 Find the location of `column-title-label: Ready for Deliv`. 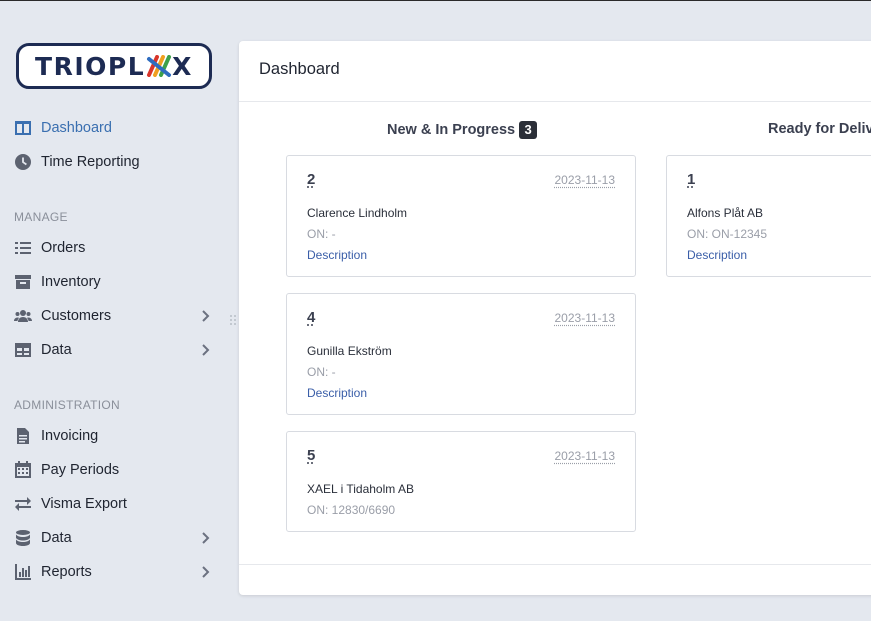

column-title-label: Ready for Deliv is located at coordinates (819, 129).